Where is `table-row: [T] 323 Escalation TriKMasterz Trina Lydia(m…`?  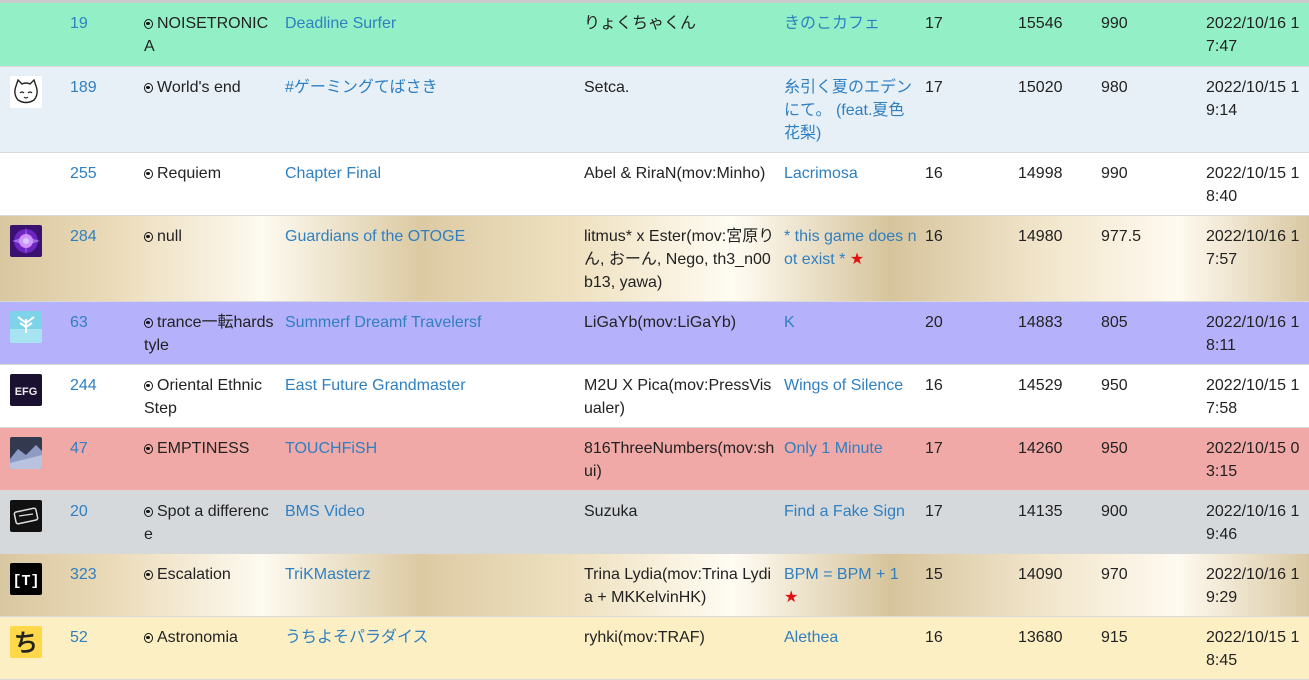 table-row: [T] 323 Escalation TriKMasterz Trina Lydia(m… is located at coordinates (654, 584).